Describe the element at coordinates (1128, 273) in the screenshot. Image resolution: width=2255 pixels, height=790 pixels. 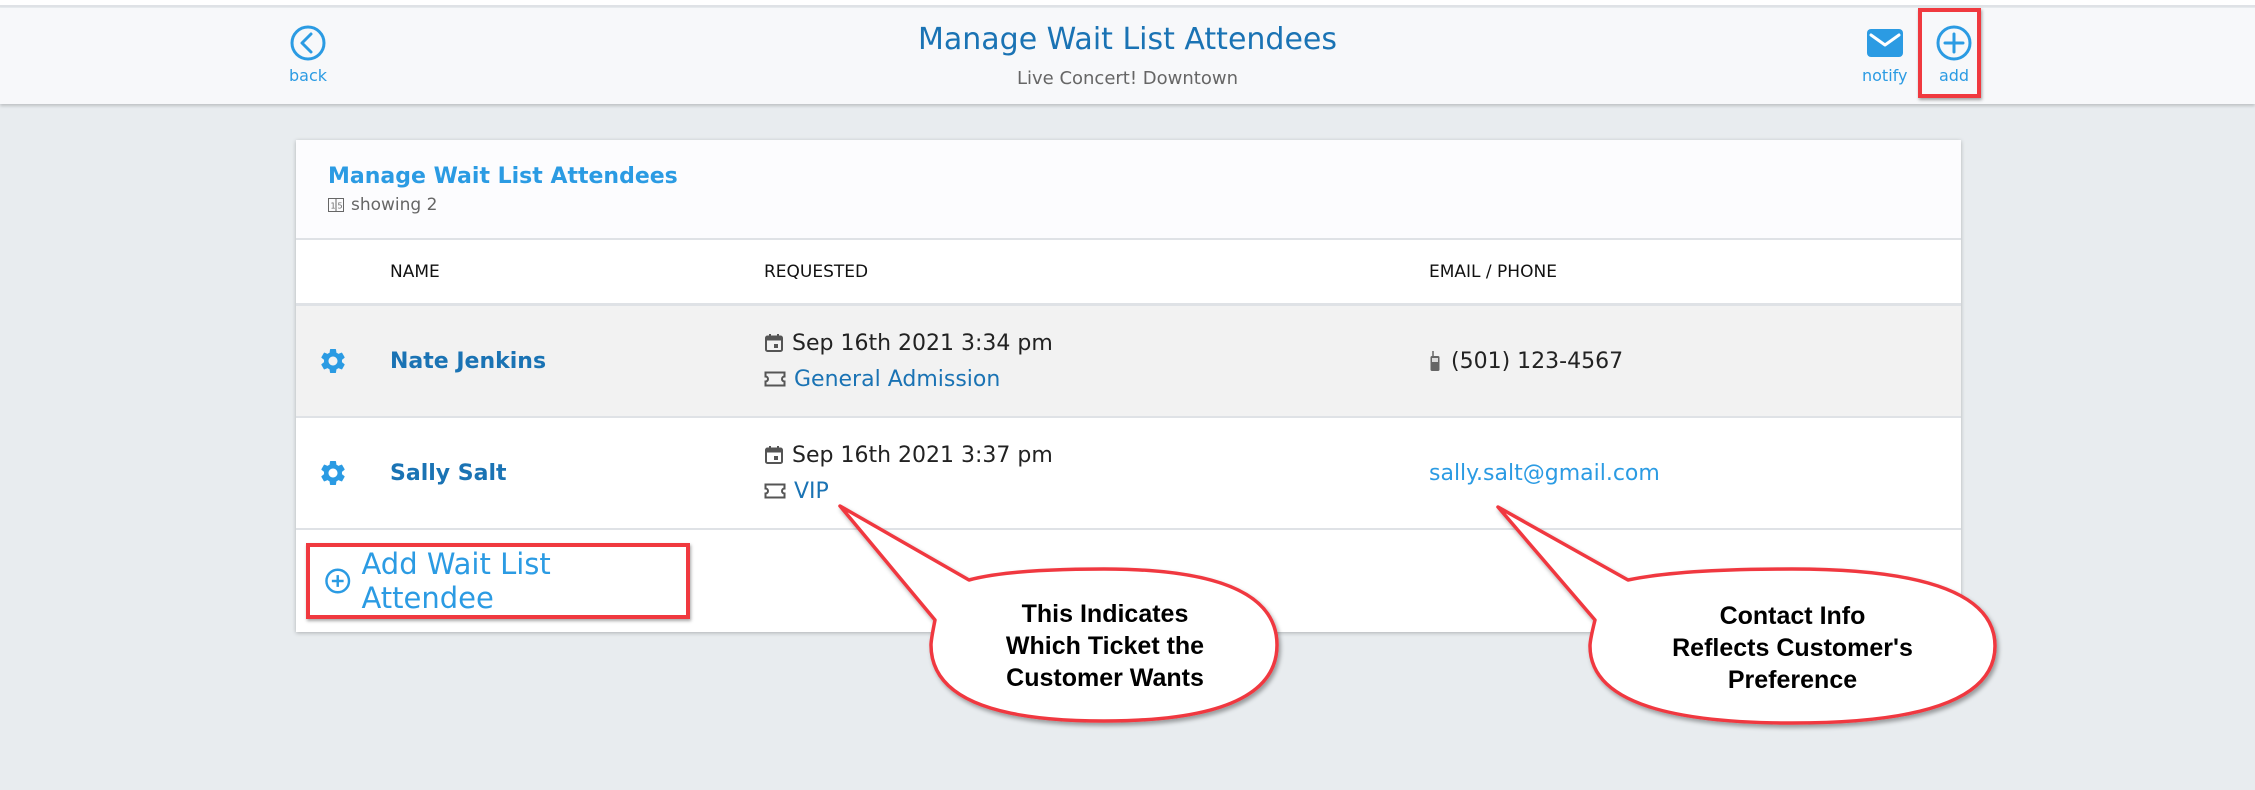
I see `table-header: NAME REQUESTED EMAIL / PHONE` at that location.